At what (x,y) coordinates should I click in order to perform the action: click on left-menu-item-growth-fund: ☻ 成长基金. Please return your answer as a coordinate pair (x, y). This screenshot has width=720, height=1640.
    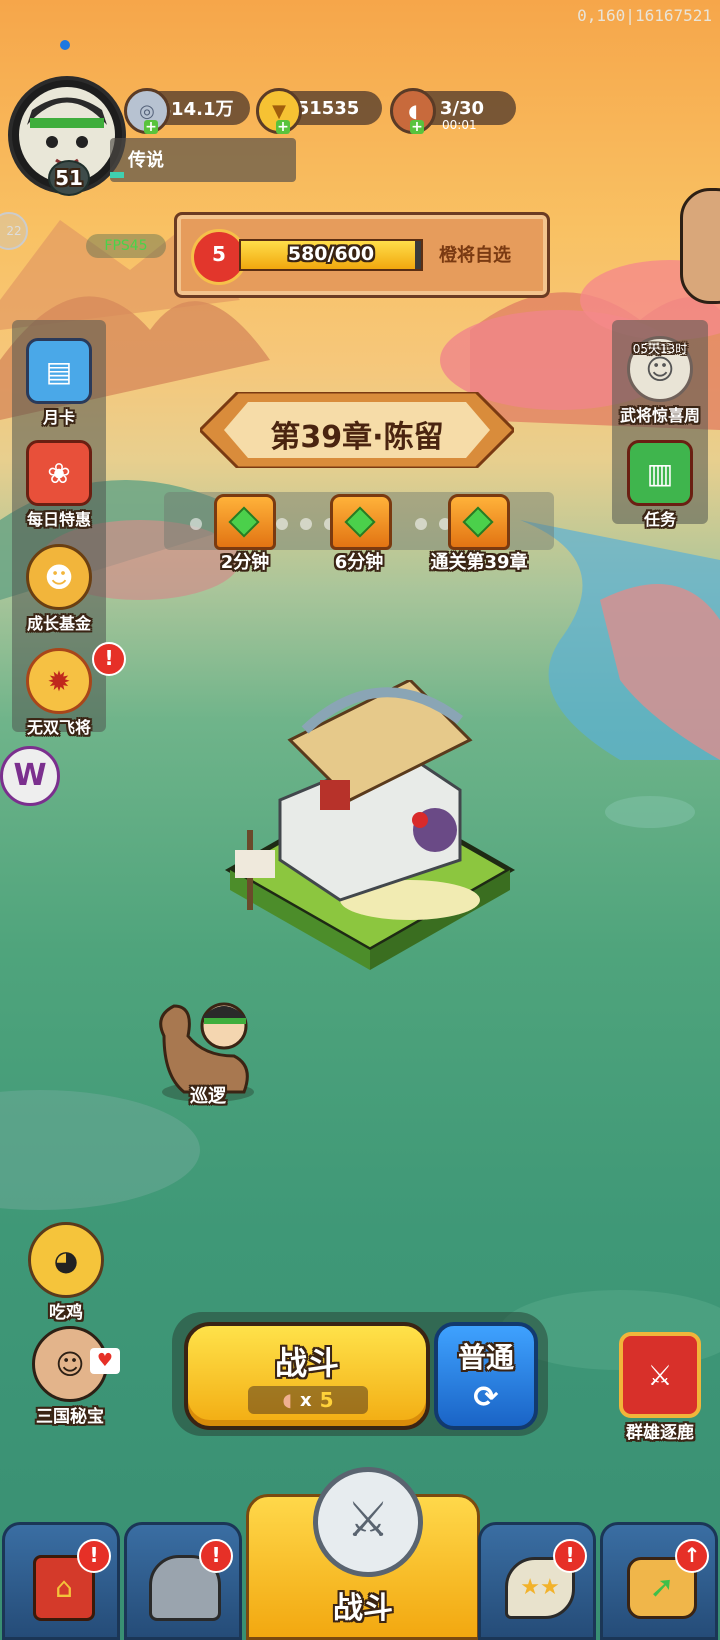
    Looking at the image, I should click on (59, 589).